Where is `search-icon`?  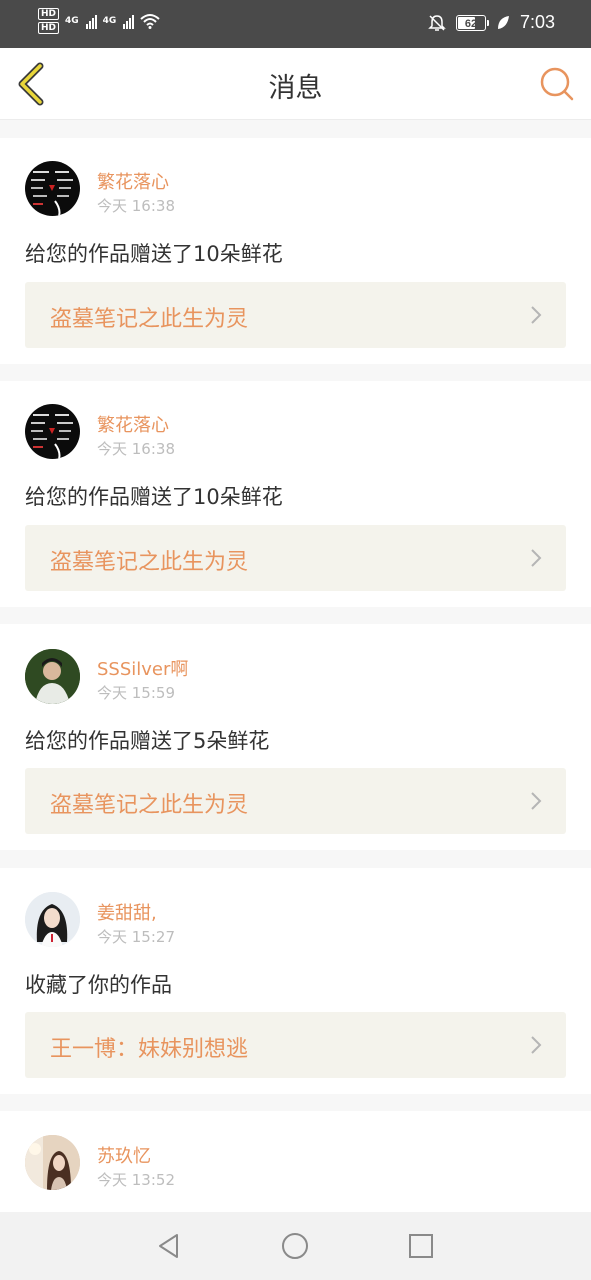 search-icon is located at coordinates (557, 84).